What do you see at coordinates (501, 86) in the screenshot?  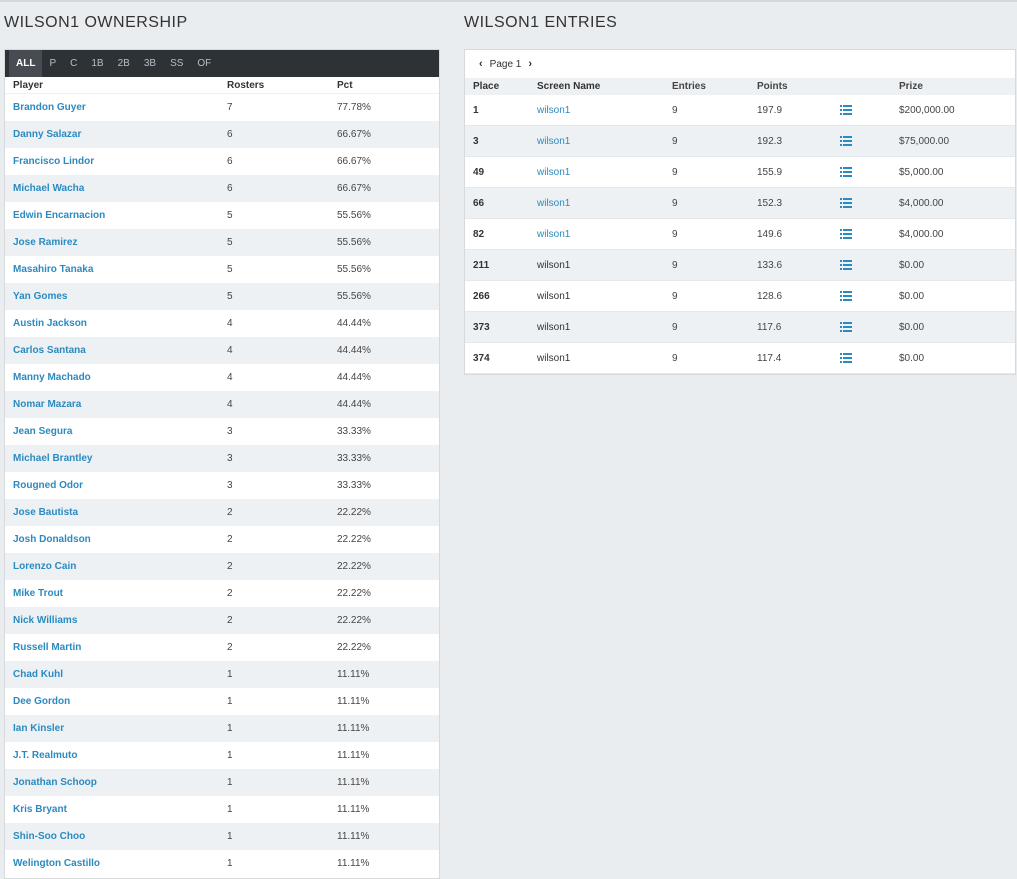 I see `column-header-place: Place` at bounding box center [501, 86].